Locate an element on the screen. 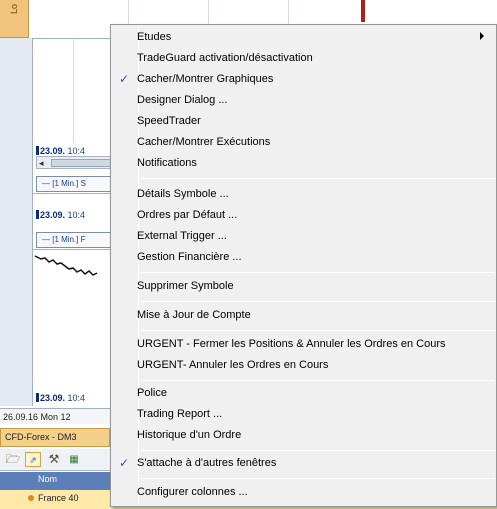 The height and width of the screenshot is (509, 497). price-line is located at coordinates (66, 265).